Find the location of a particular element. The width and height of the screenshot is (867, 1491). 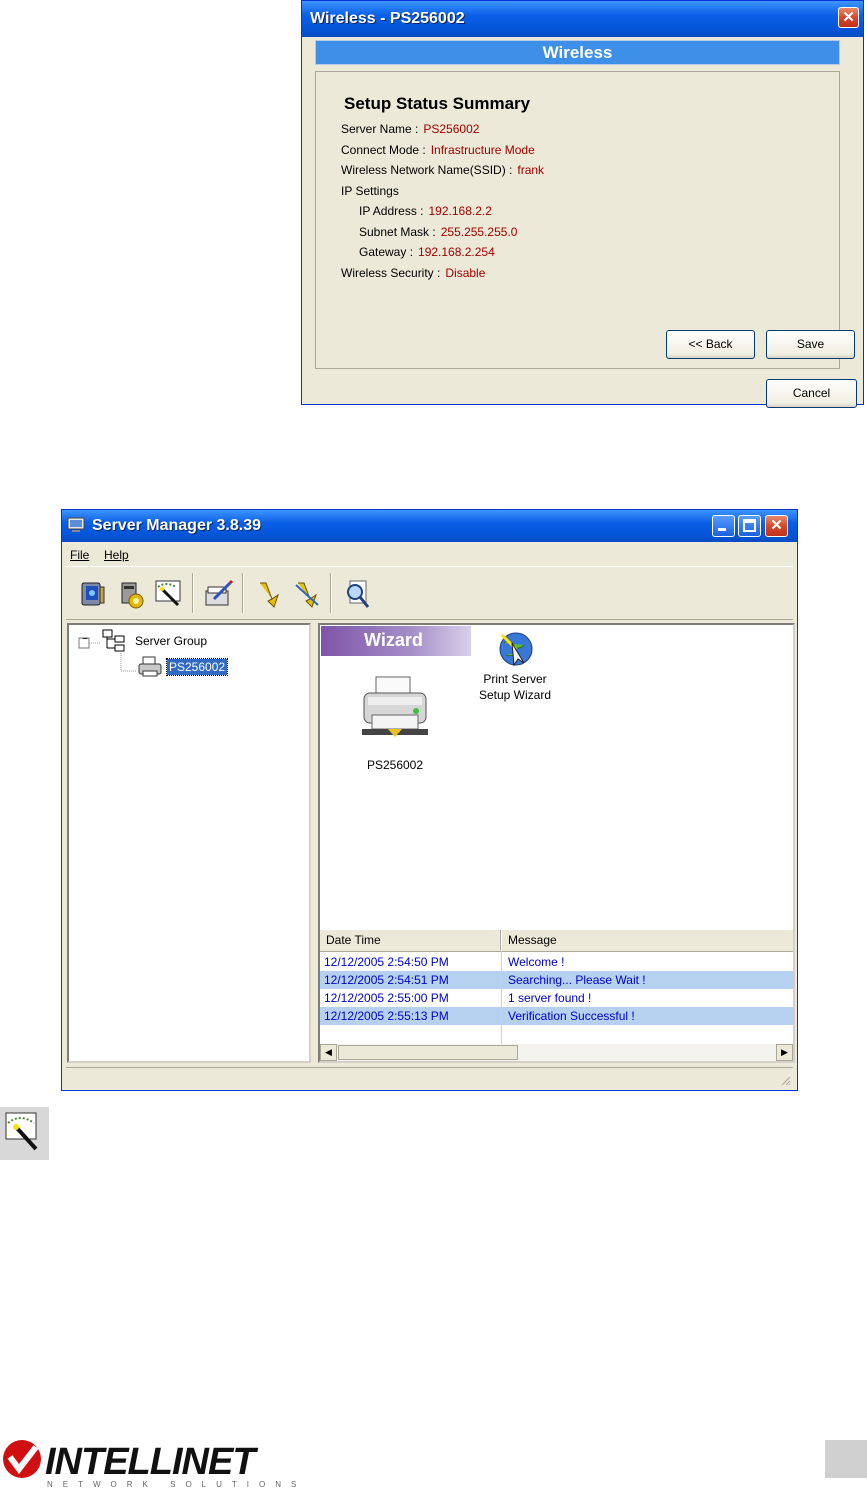

connect-mode-row: Connect Mode : Infrastructure Mode is located at coordinates (438, 150).